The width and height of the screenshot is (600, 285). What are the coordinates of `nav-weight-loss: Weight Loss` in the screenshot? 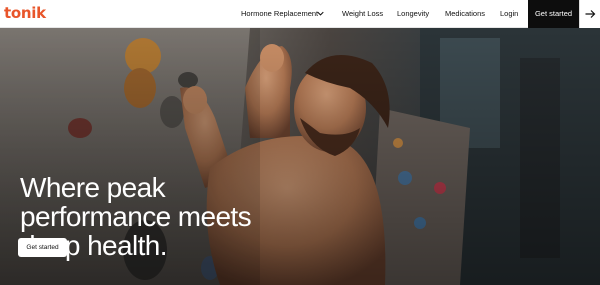 It's located at (362, 14).